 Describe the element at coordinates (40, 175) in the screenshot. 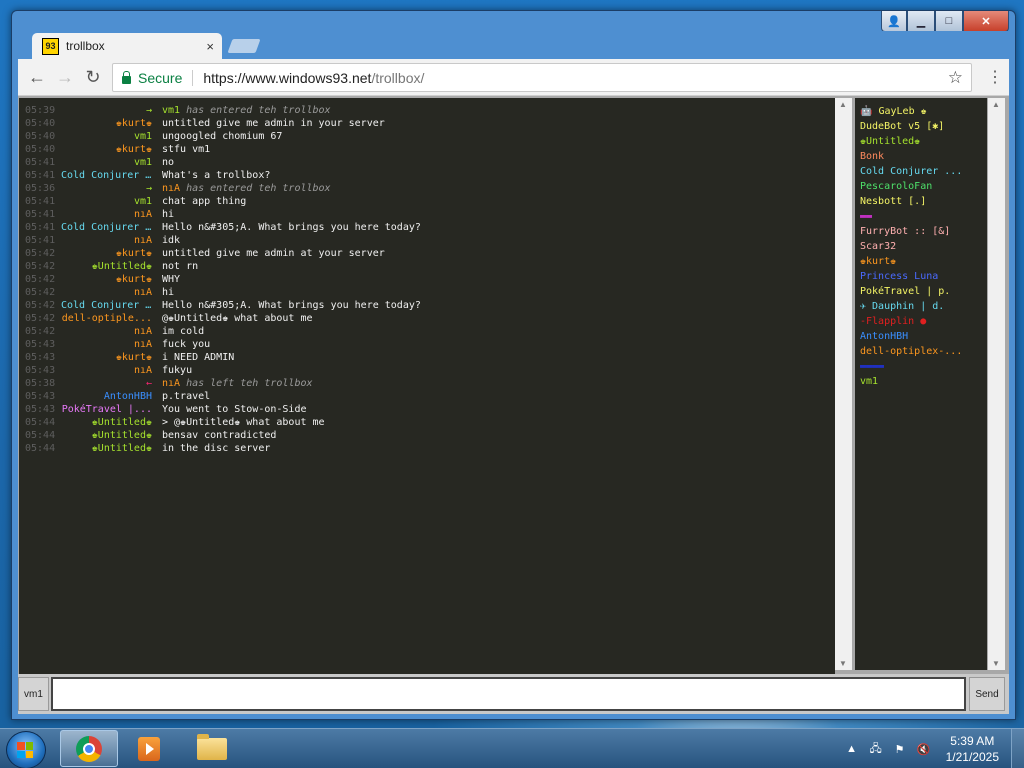

I see `message-time: 05:41` at that location.